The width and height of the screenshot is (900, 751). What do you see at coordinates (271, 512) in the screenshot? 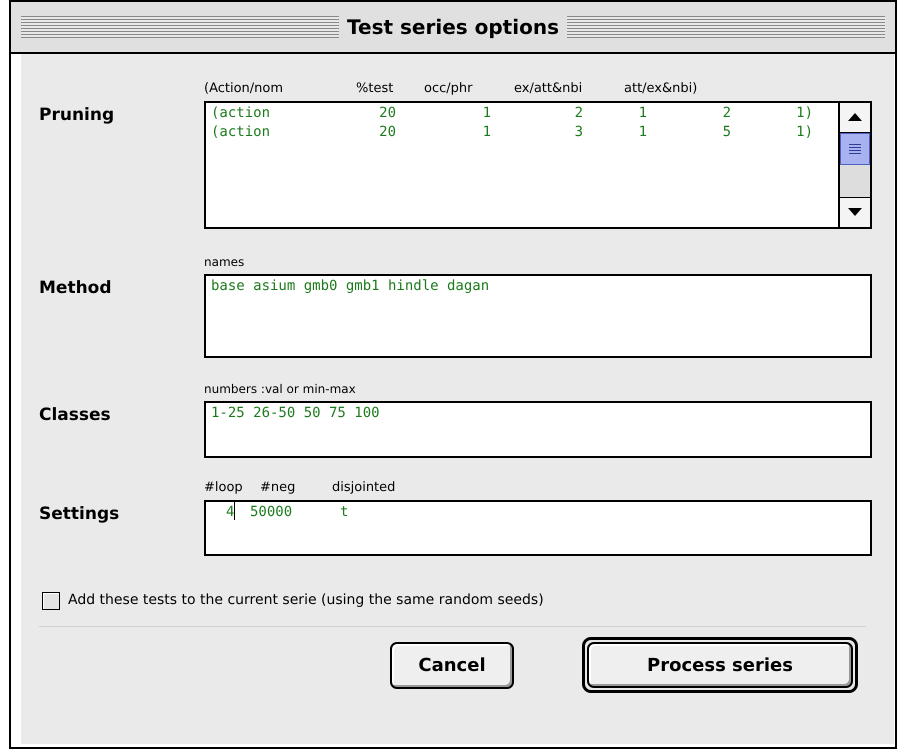
I see `setting-value: 50000` at bounding box center [271, 512].